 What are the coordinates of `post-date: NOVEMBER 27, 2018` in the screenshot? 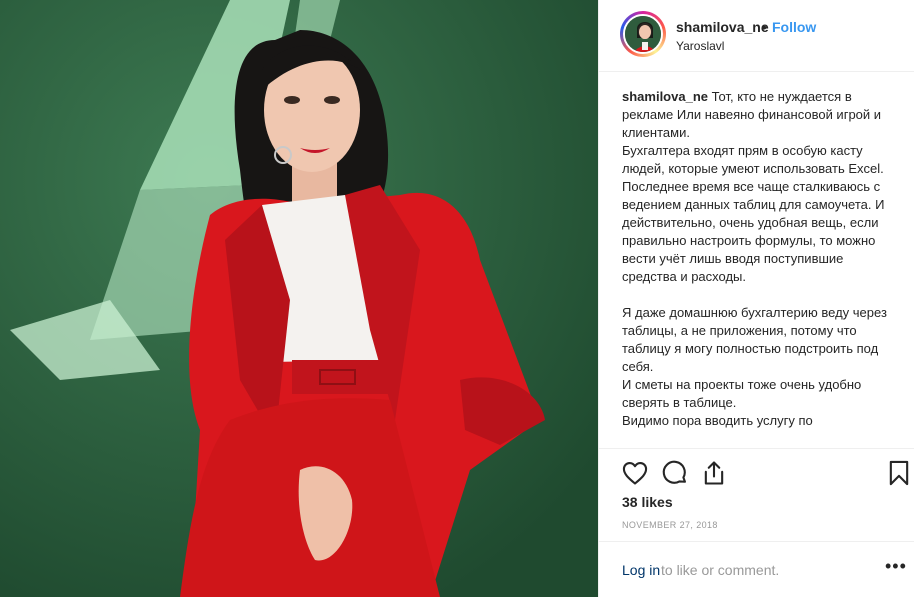 It's located at (670, 525).